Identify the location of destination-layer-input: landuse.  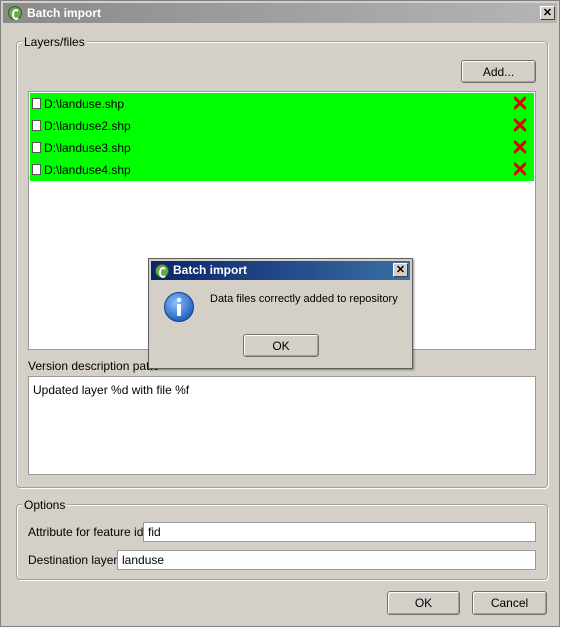
(326, 560).